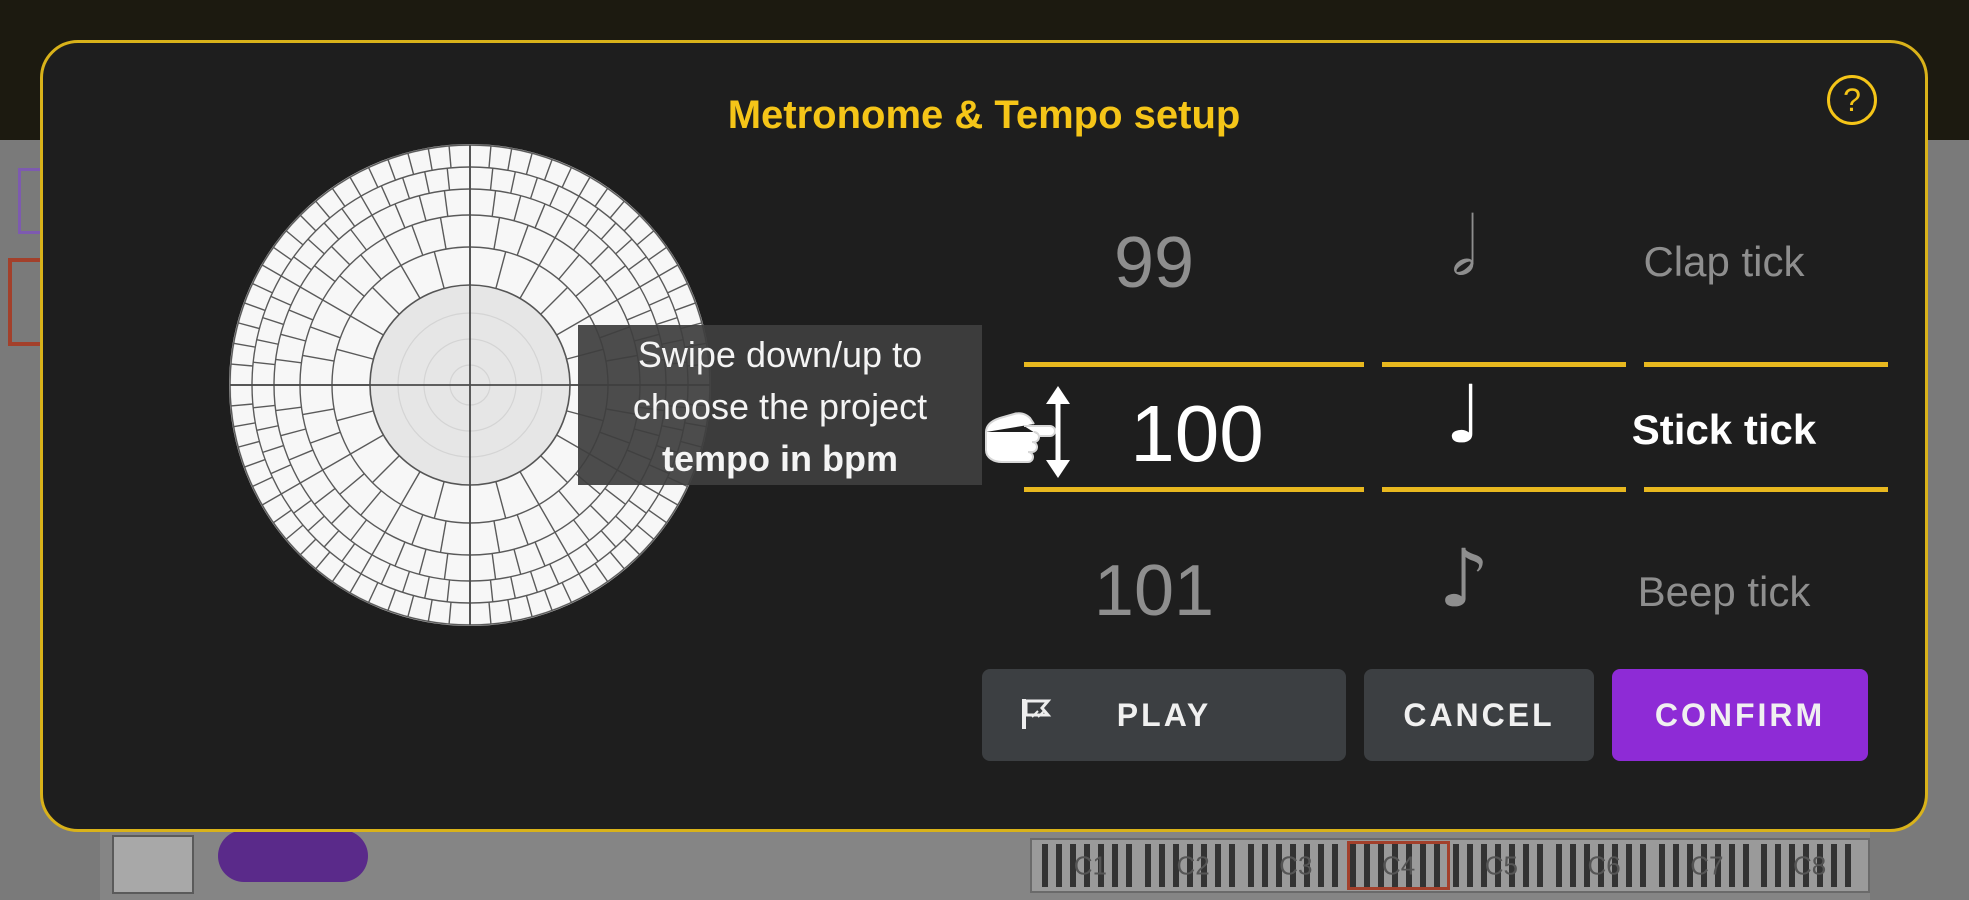 The width and height of the screenshot is (1969, 900). I want to click on piano-octave: C5, so click(1501, 865).